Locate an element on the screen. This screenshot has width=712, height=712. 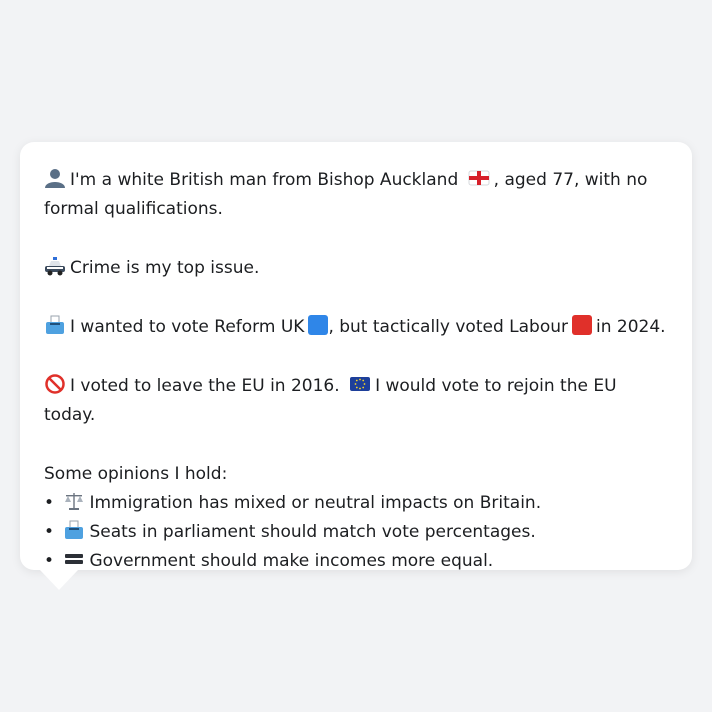
balance-scale-icon is located at coordinates (74, 501).